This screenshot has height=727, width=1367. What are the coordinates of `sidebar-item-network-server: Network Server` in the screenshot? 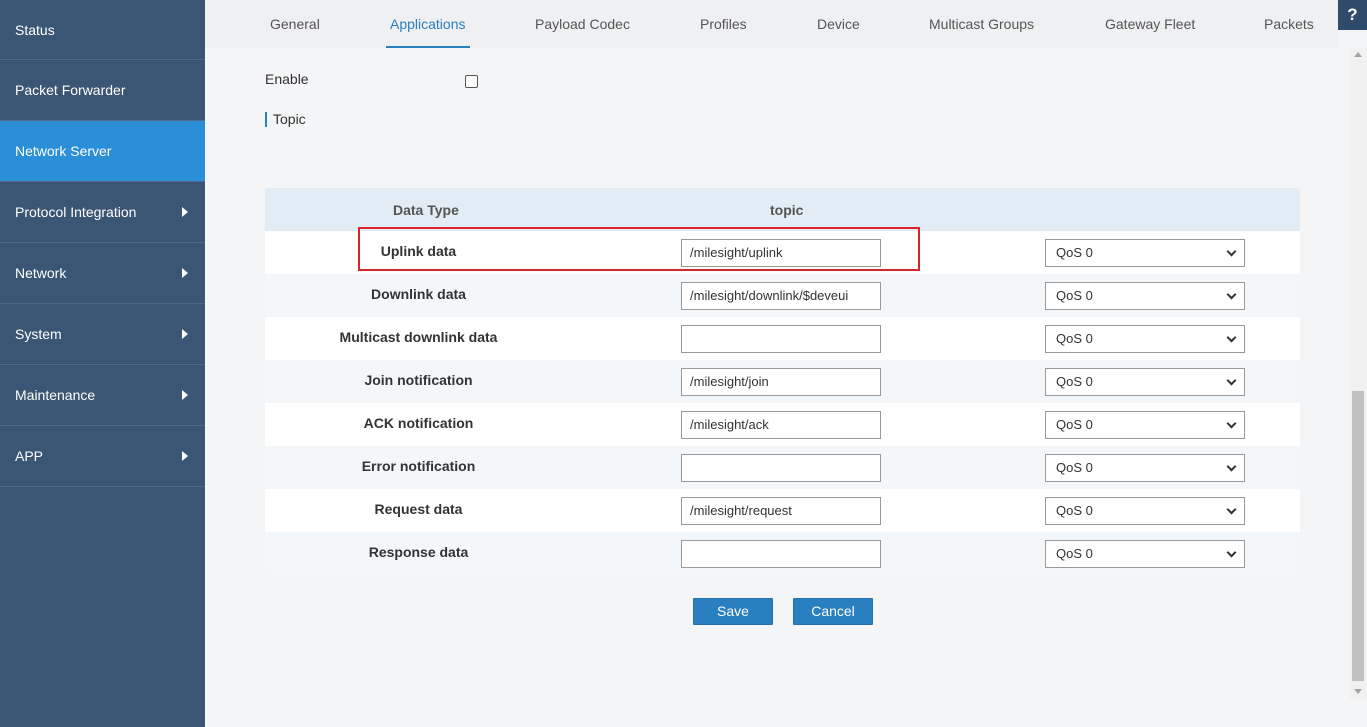 It's located at (102, 151).